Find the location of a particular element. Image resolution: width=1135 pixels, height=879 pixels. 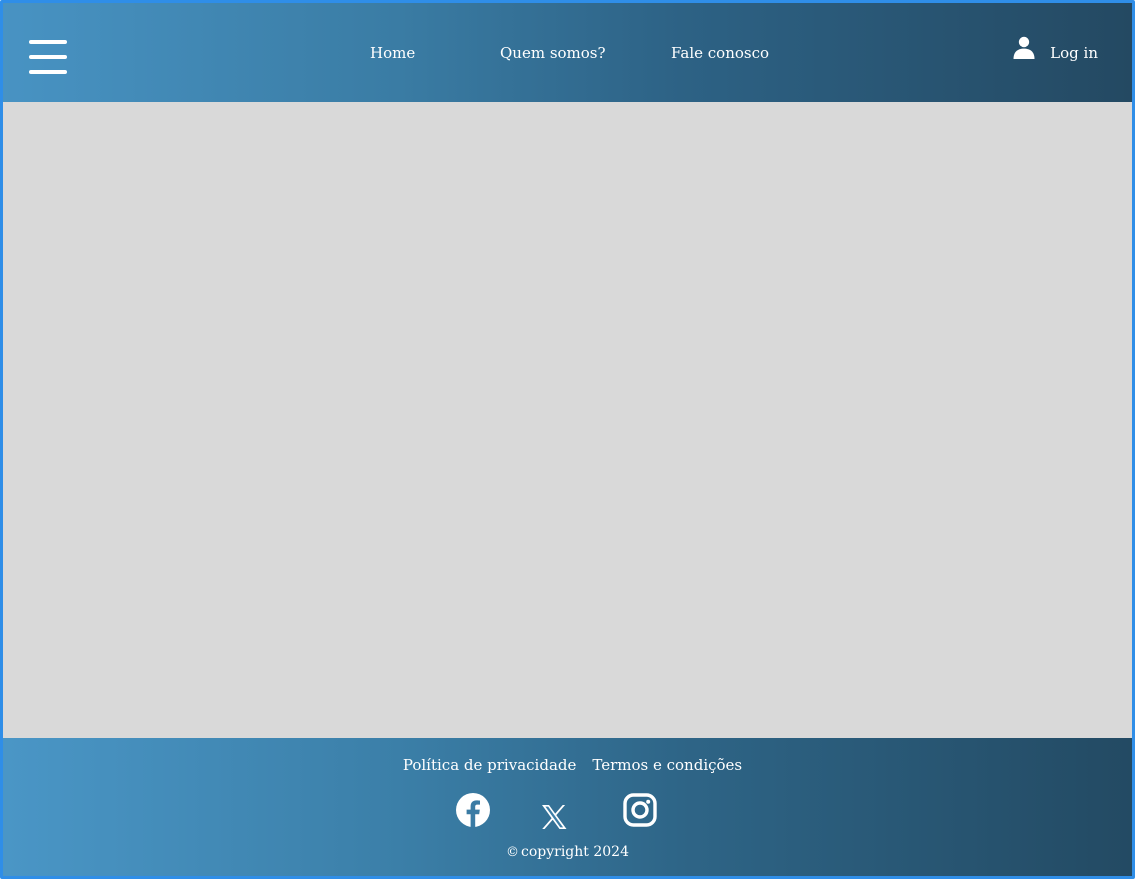

copyright-icon: © is located at coordinates (512, 852).